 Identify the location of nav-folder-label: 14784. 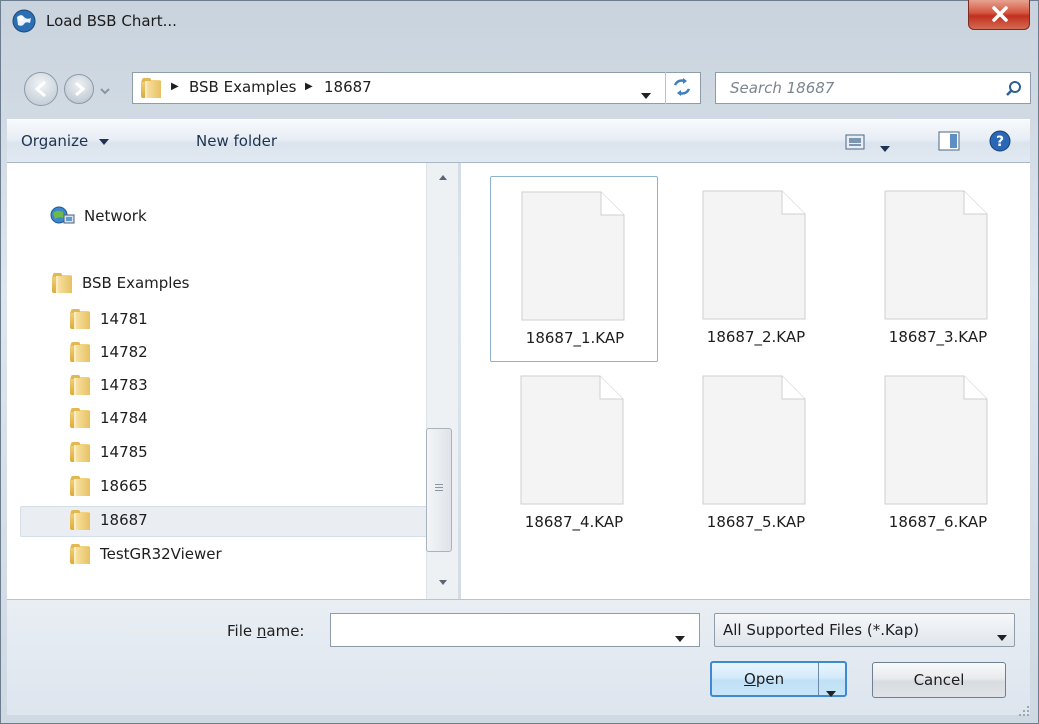
(124, 418).